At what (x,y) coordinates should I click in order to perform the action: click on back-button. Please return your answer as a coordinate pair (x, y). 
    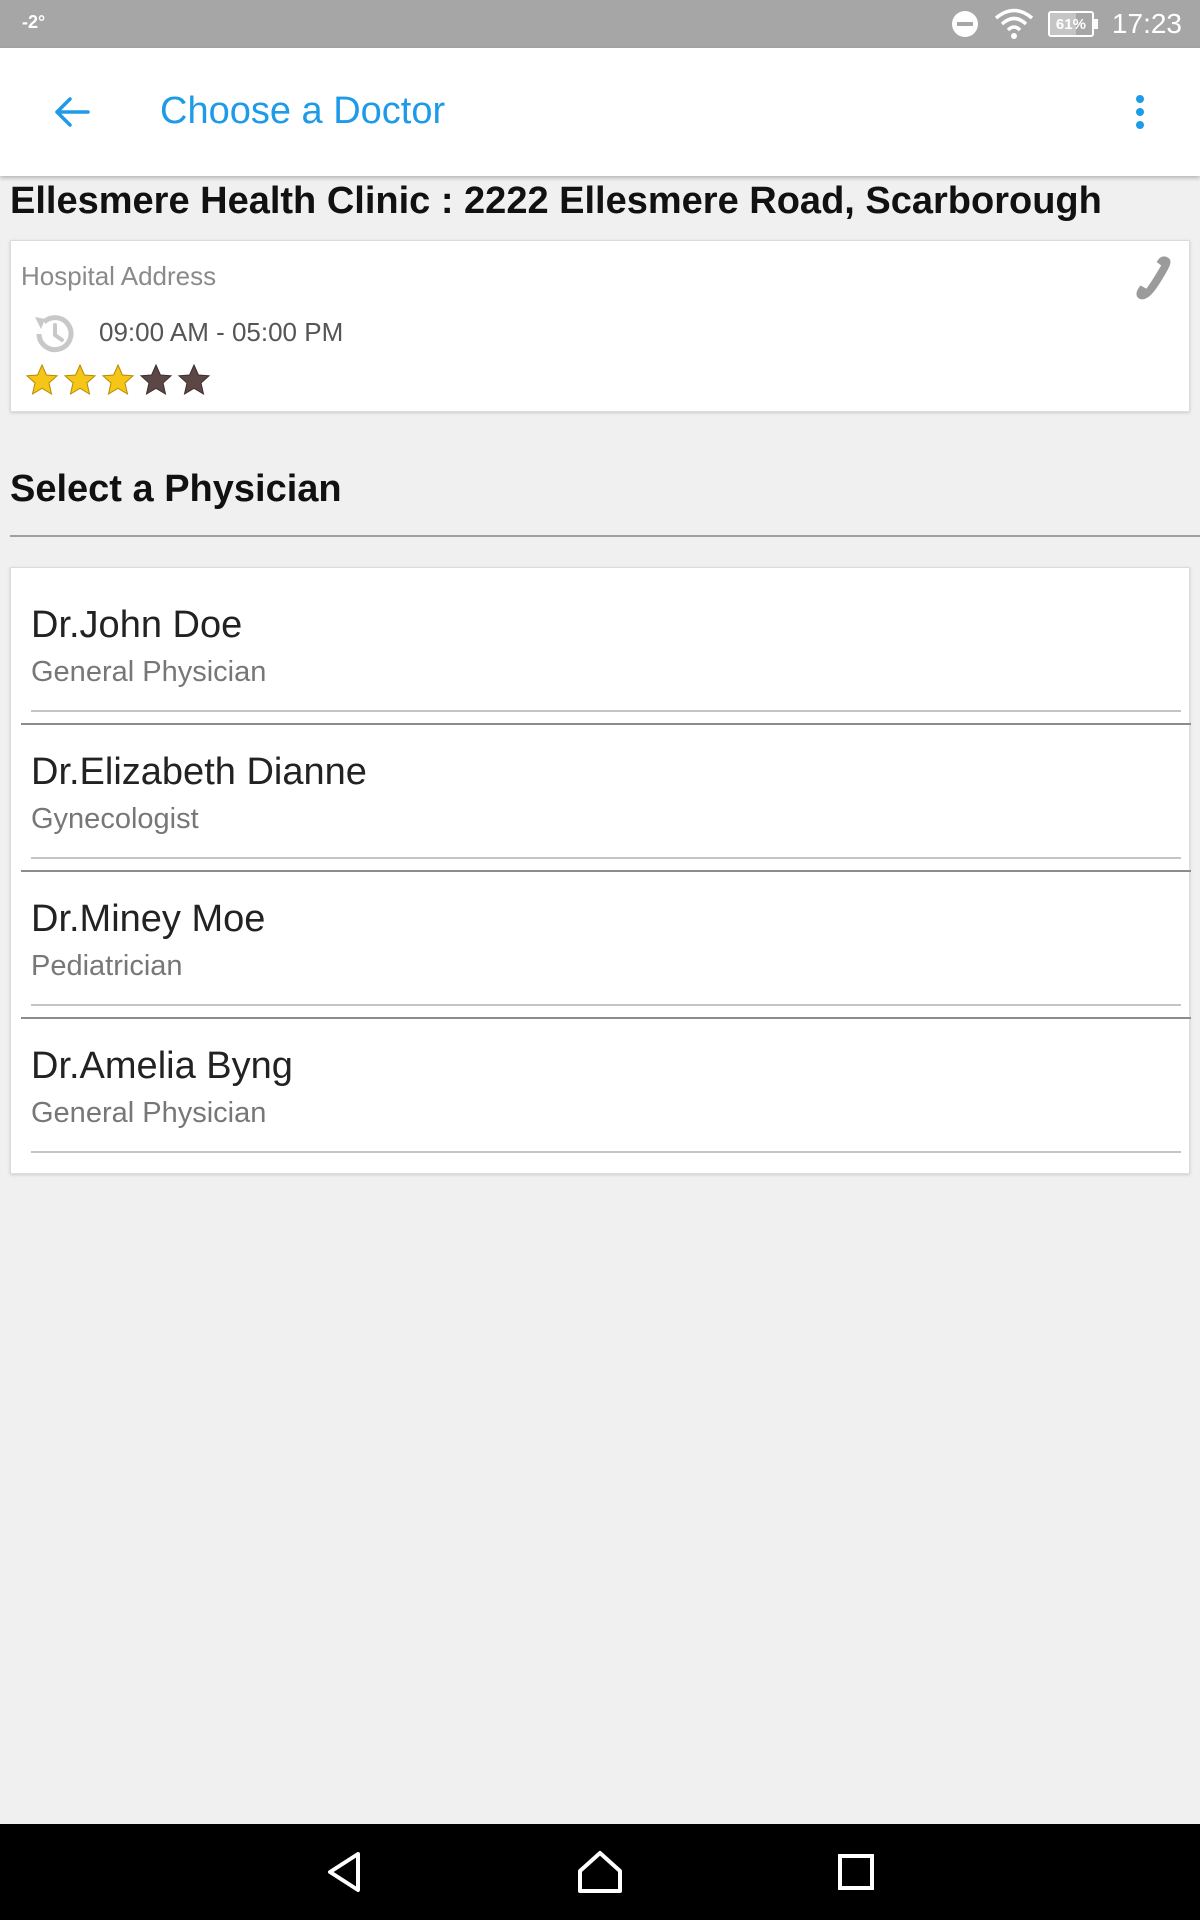
    Looking at the image, I should click on (72, 112).